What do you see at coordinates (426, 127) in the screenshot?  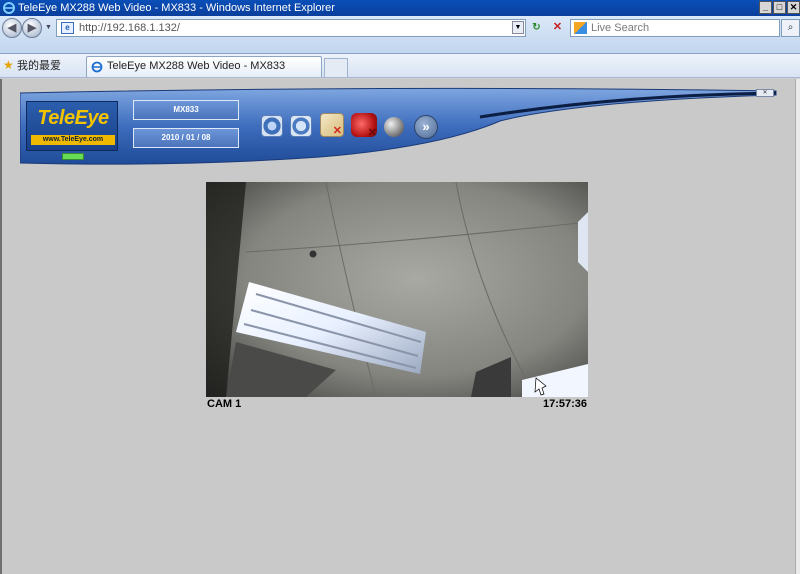 I see `next-button: »` at bounding box center [426, 127].